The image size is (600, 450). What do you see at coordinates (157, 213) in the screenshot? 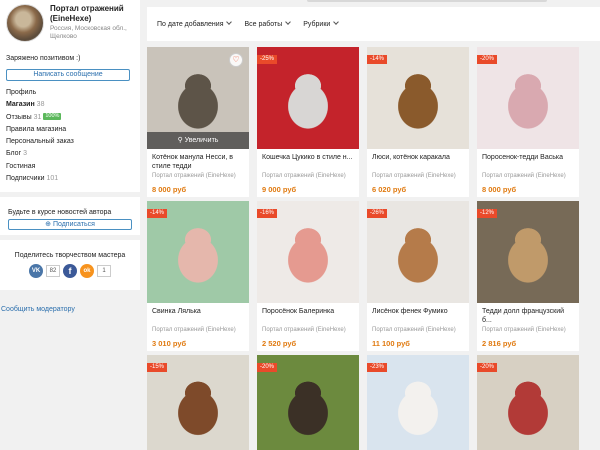
I see `discount-badge: -14%` at bounding box center [157, 213].